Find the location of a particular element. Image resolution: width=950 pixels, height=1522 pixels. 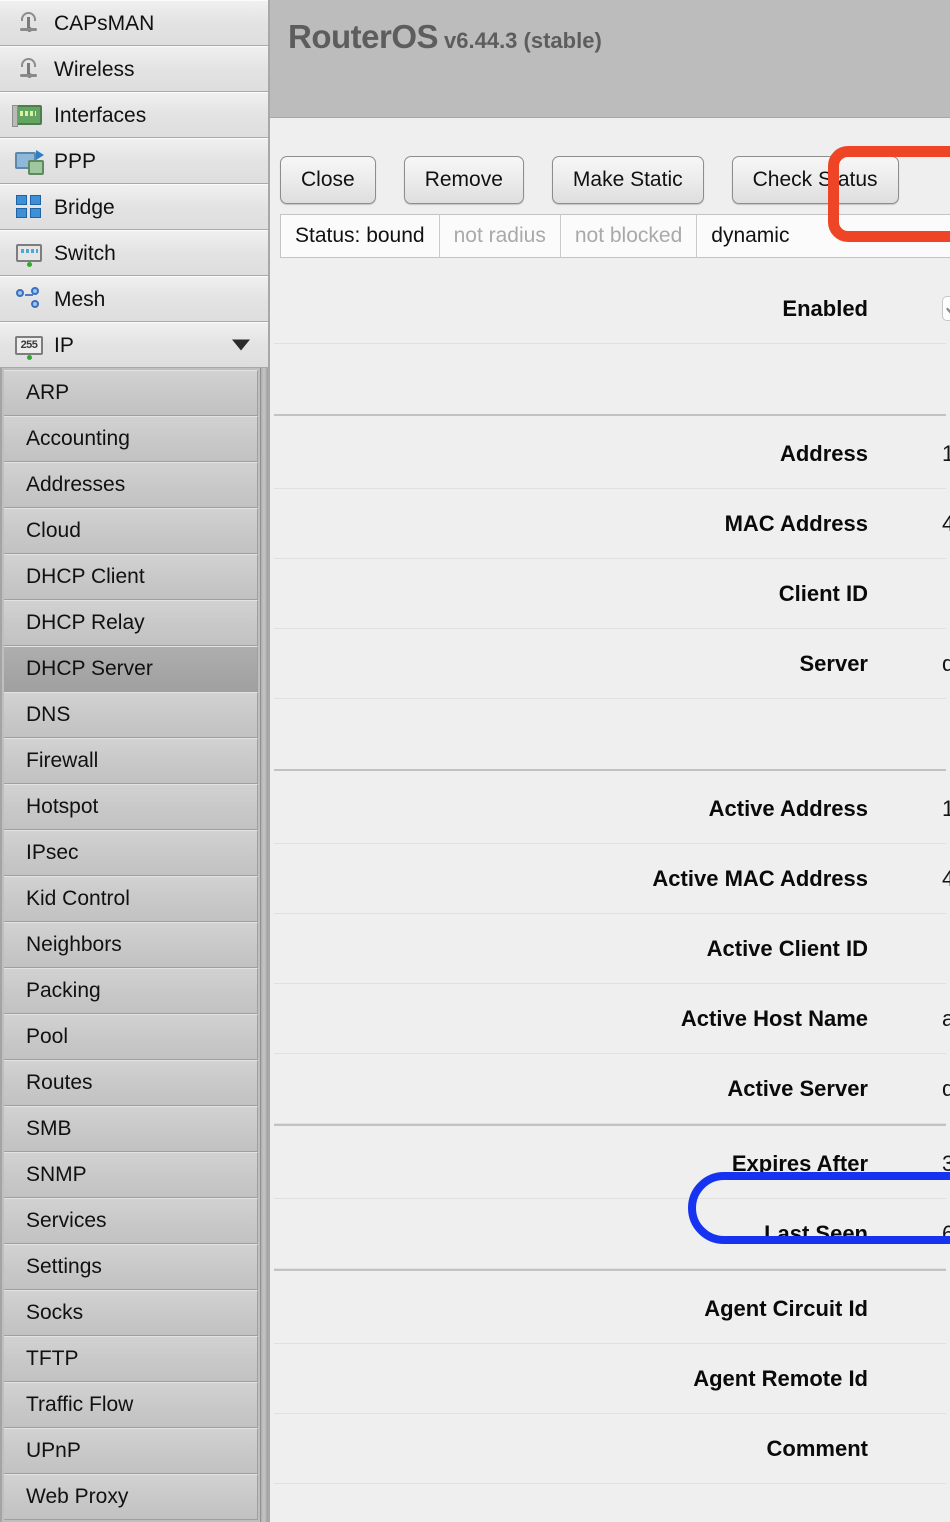

server-label: Server is located at coordinates (833, 663).